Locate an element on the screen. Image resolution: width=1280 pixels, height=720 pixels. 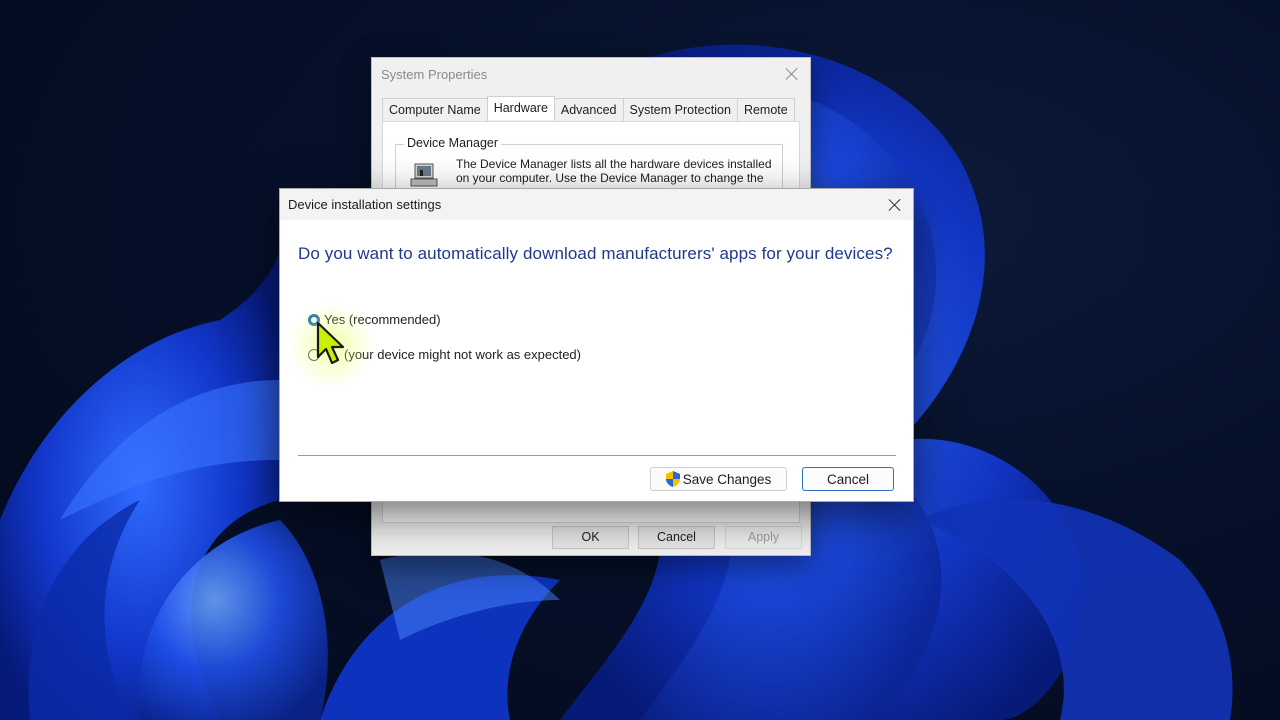
tab-remote: Remote is located at coordinates (765, 110).